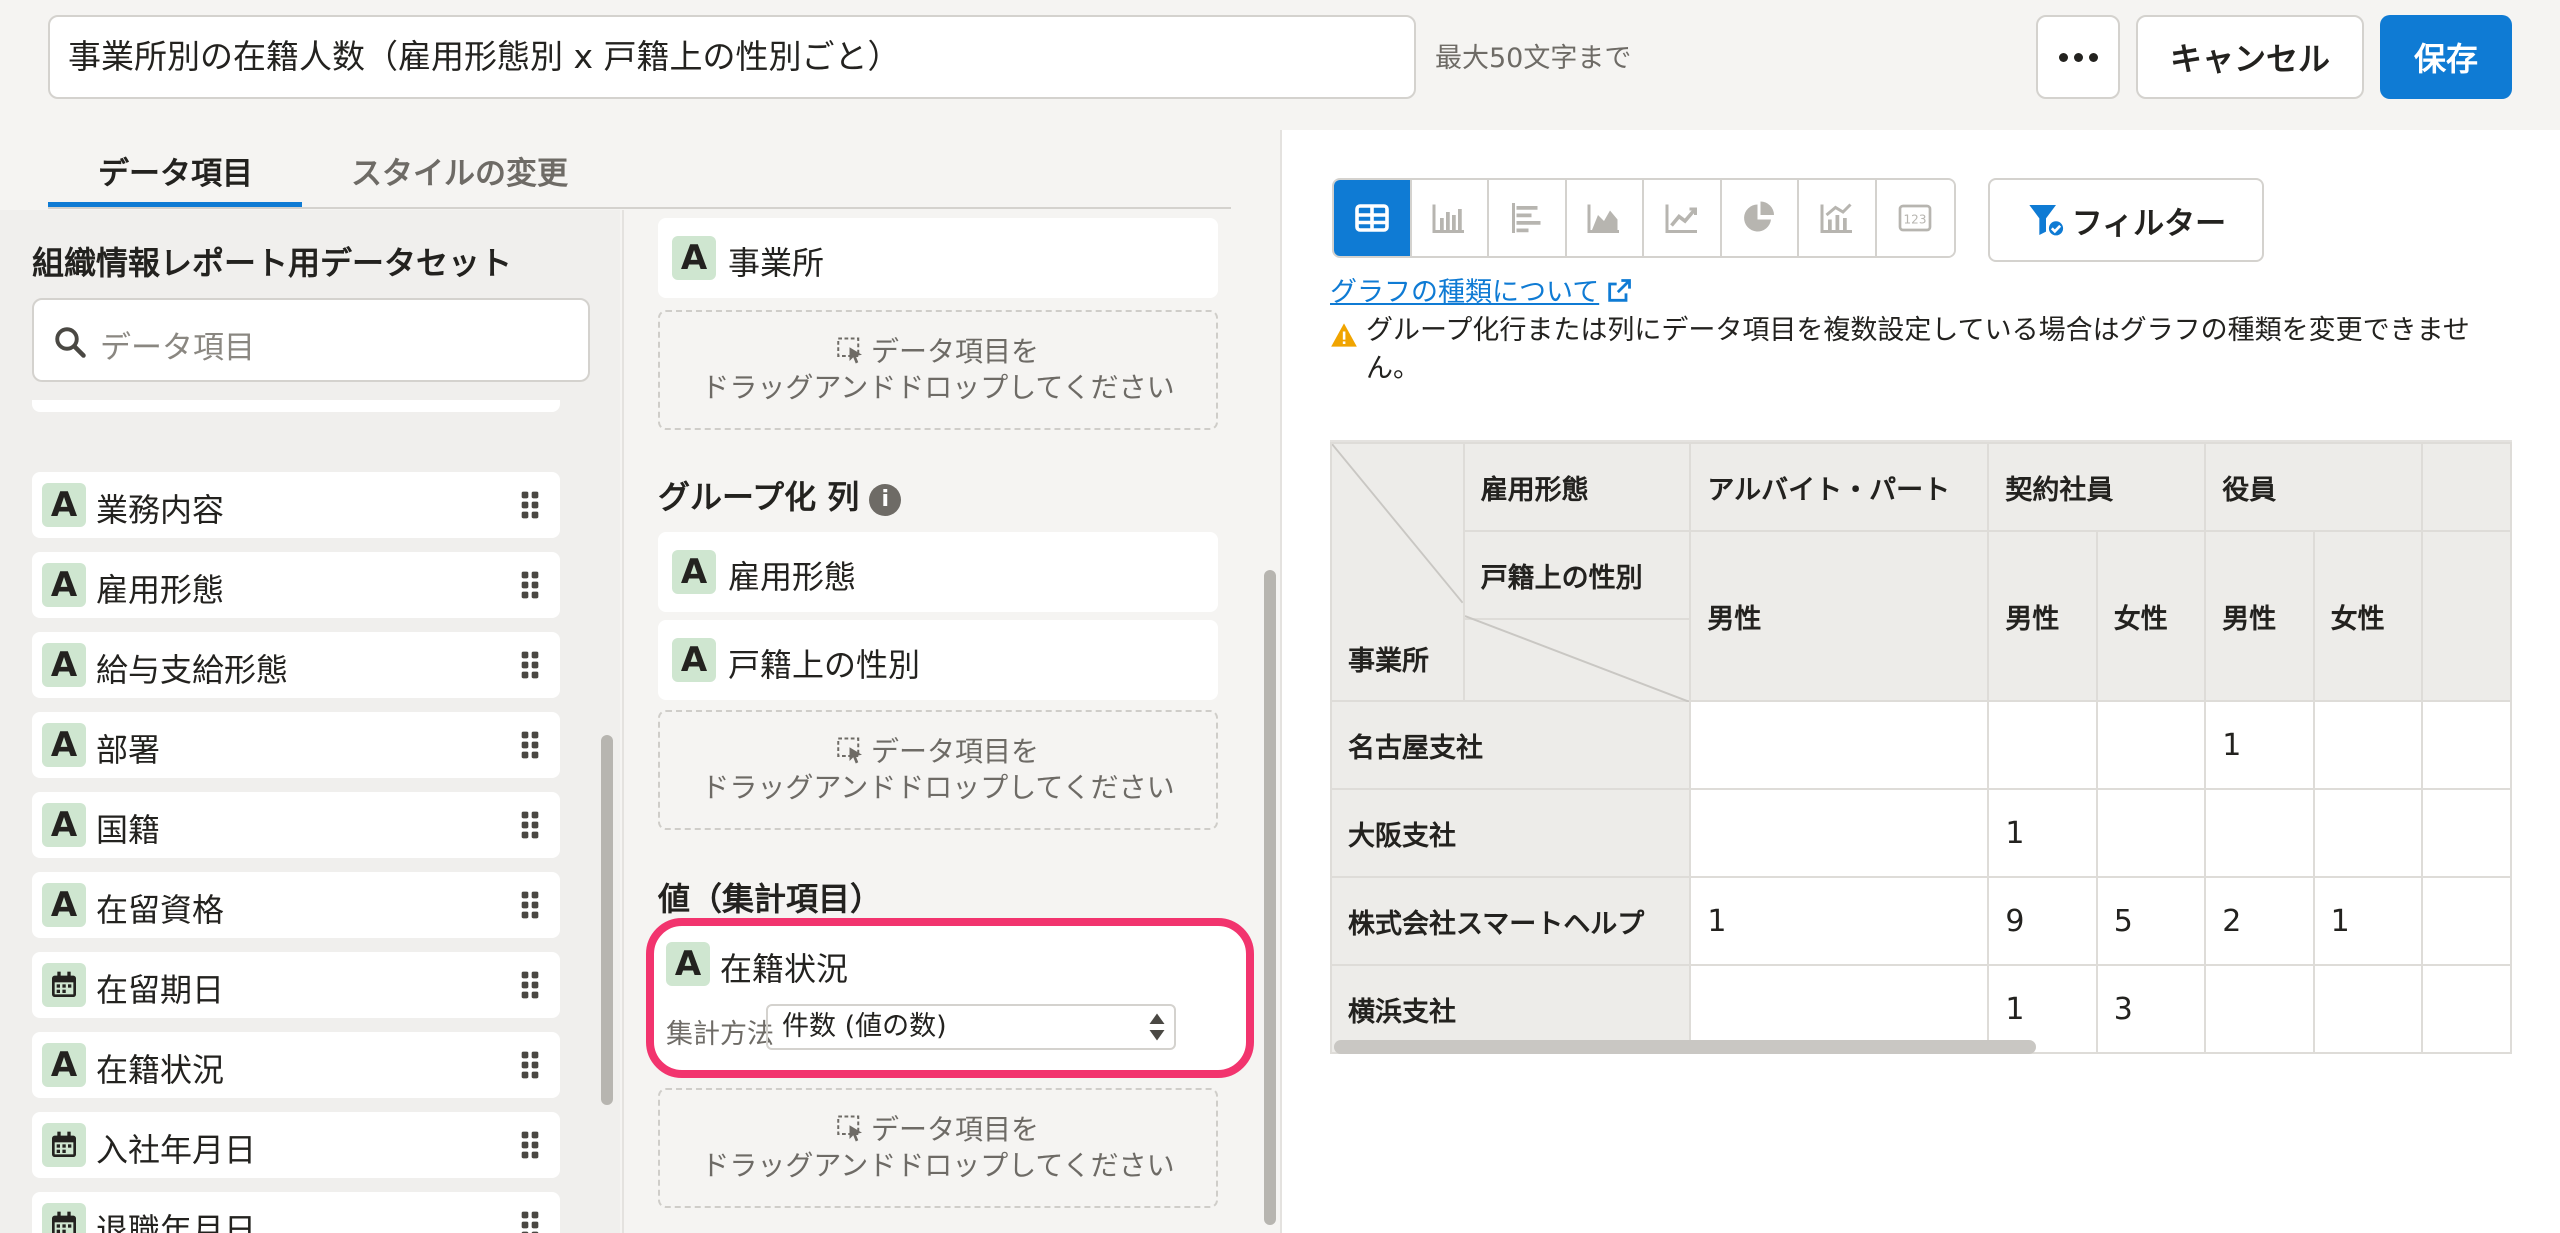 The height and width of the screenshot is (1233, 2560). I want to click on field-item: A 給与支給形態, so click(296, 665).